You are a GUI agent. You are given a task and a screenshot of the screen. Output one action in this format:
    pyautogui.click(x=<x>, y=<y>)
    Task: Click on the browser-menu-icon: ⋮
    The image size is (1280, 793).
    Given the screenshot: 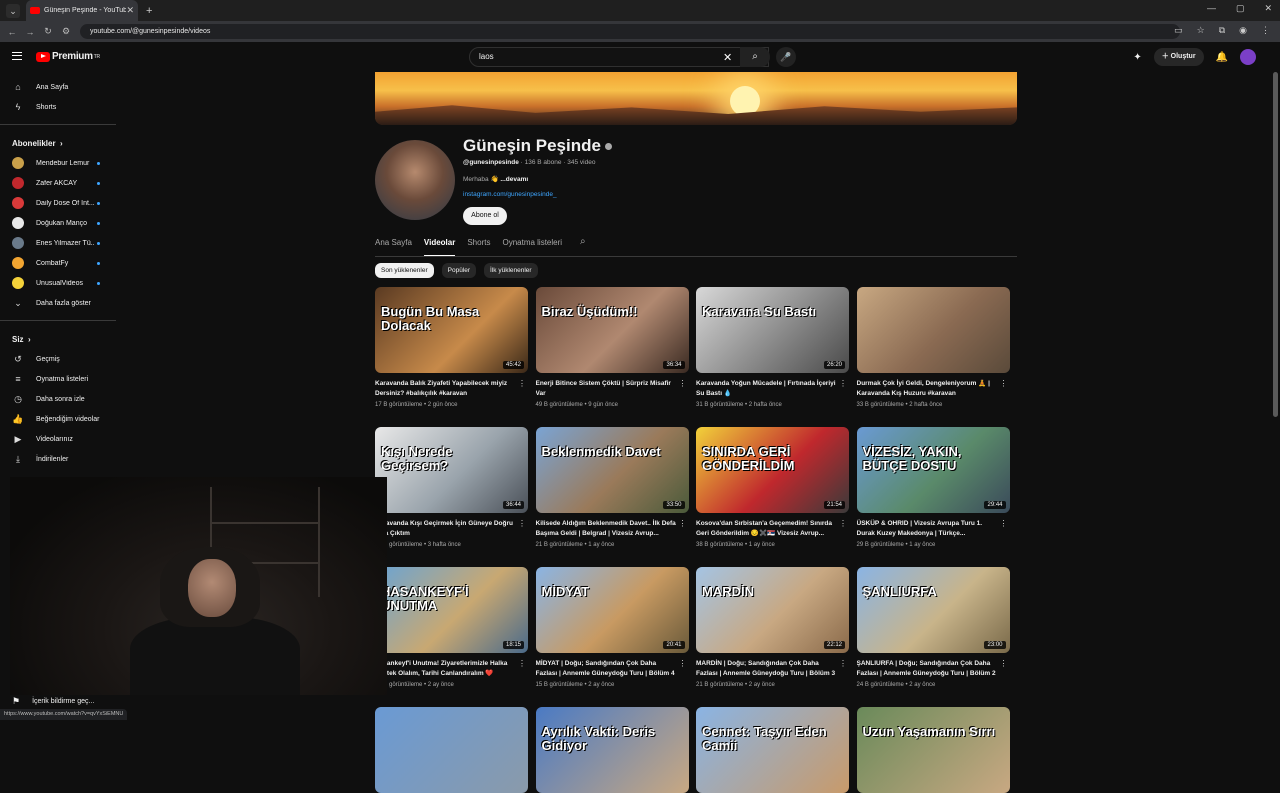 What is the action you would take?
    pyautogui.click(x=1265, y=30)
    